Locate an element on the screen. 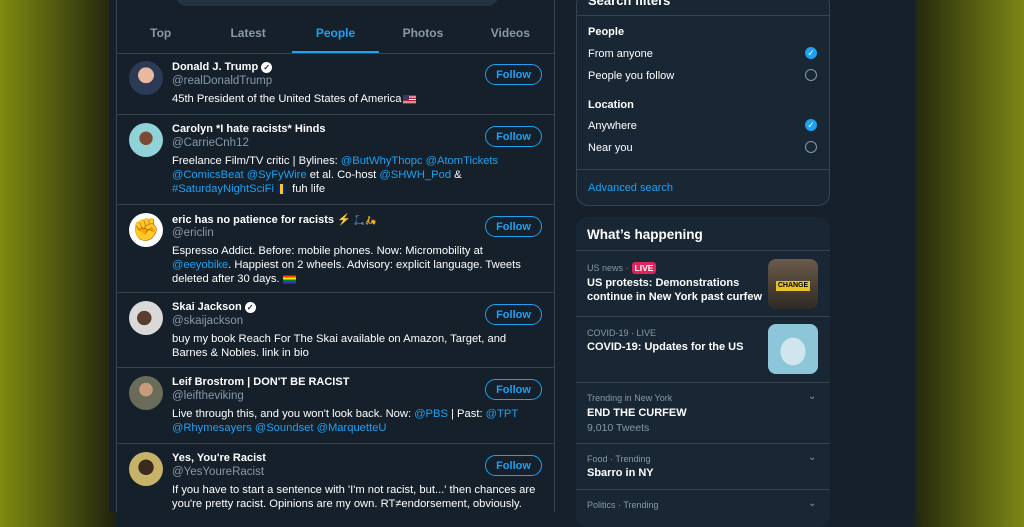 This screenshot has height=527, width=1024. trend-item: Politics · Trending ⌄ is located at coordinates (703, 508).